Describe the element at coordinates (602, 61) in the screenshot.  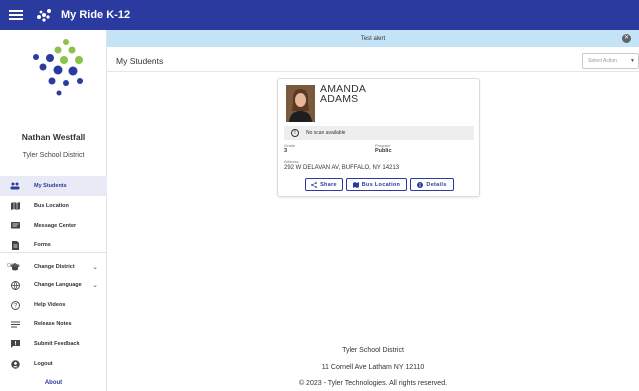
I see `select-action-placeholder: Select Action` at that location.